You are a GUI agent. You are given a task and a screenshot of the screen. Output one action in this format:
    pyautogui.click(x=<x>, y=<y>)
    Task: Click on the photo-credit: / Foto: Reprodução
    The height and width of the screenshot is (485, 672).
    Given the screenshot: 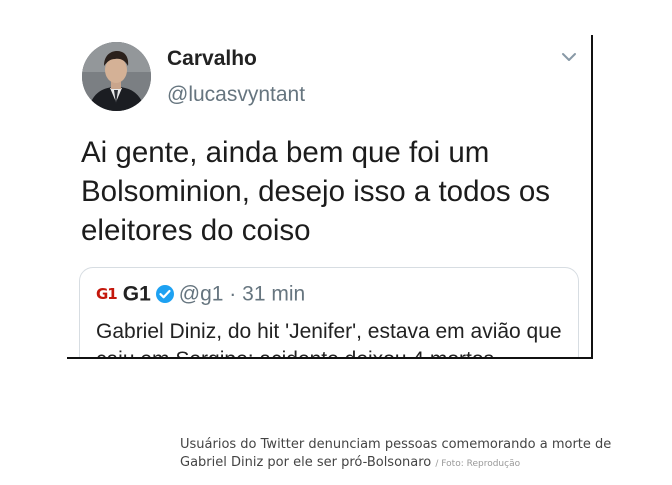 What is the action you would take?
    pyautogui.click(x=478, y=464)
    